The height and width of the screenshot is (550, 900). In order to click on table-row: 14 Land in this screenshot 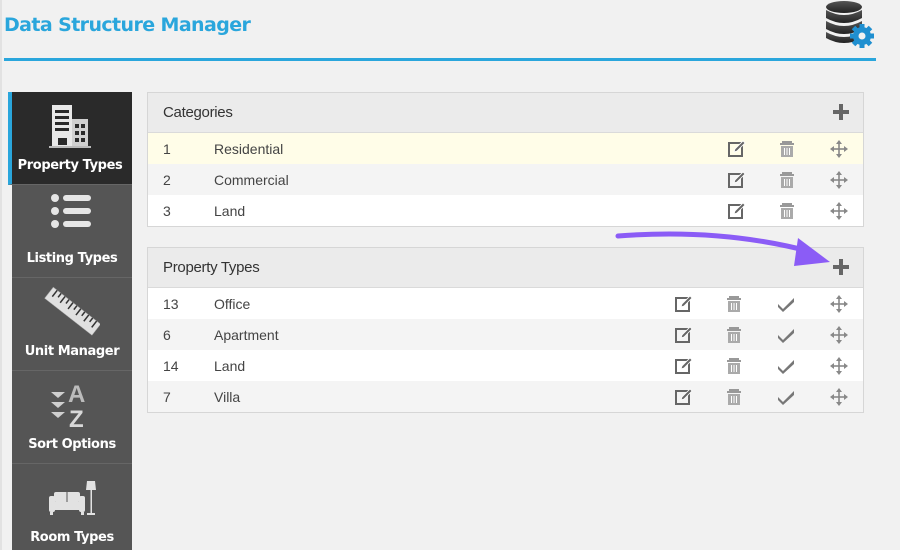, I will do `click(505, 365)`.